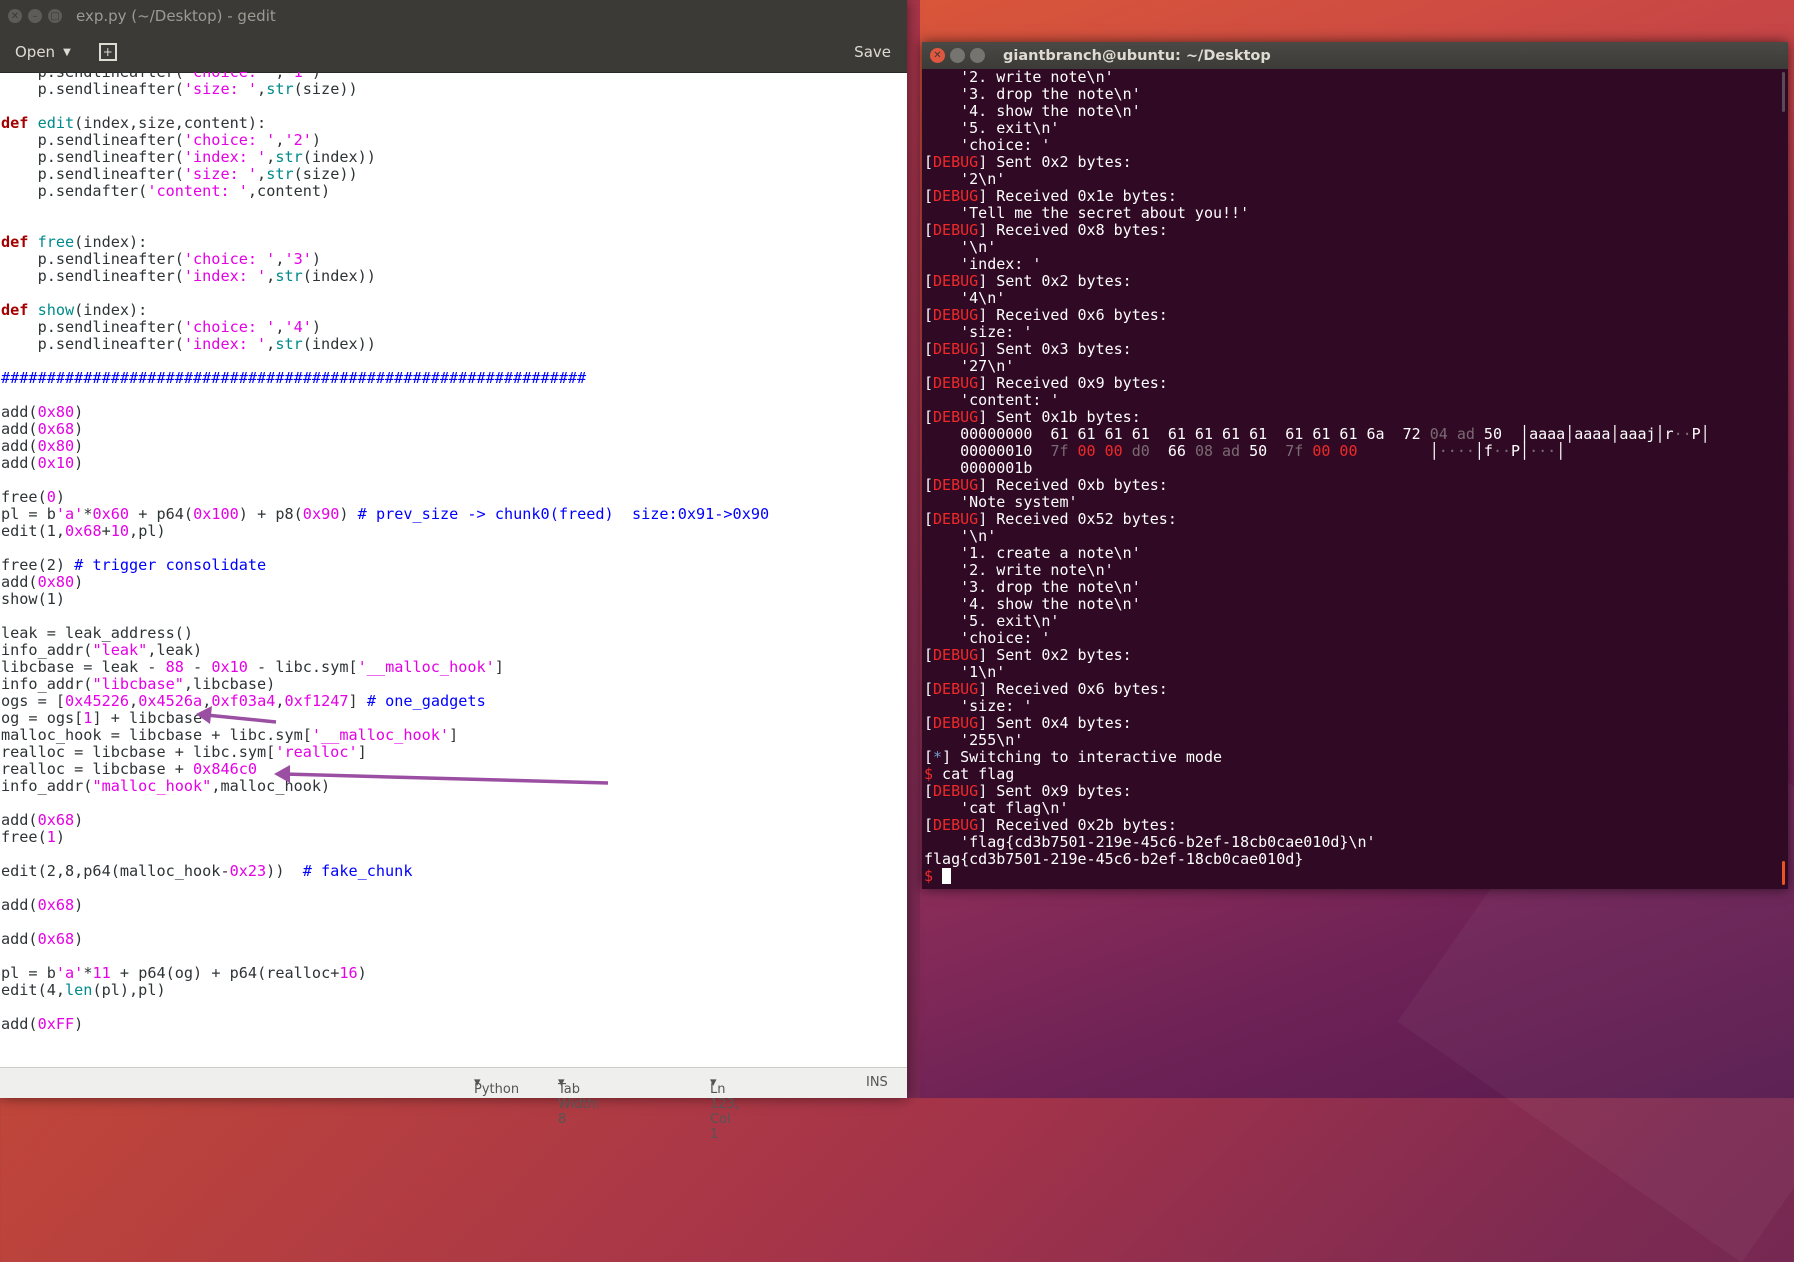  Describe the element at coordinates (83, 990) in the screenshot. I see `code-line: edit(4,len(pl),pl)` at that location.